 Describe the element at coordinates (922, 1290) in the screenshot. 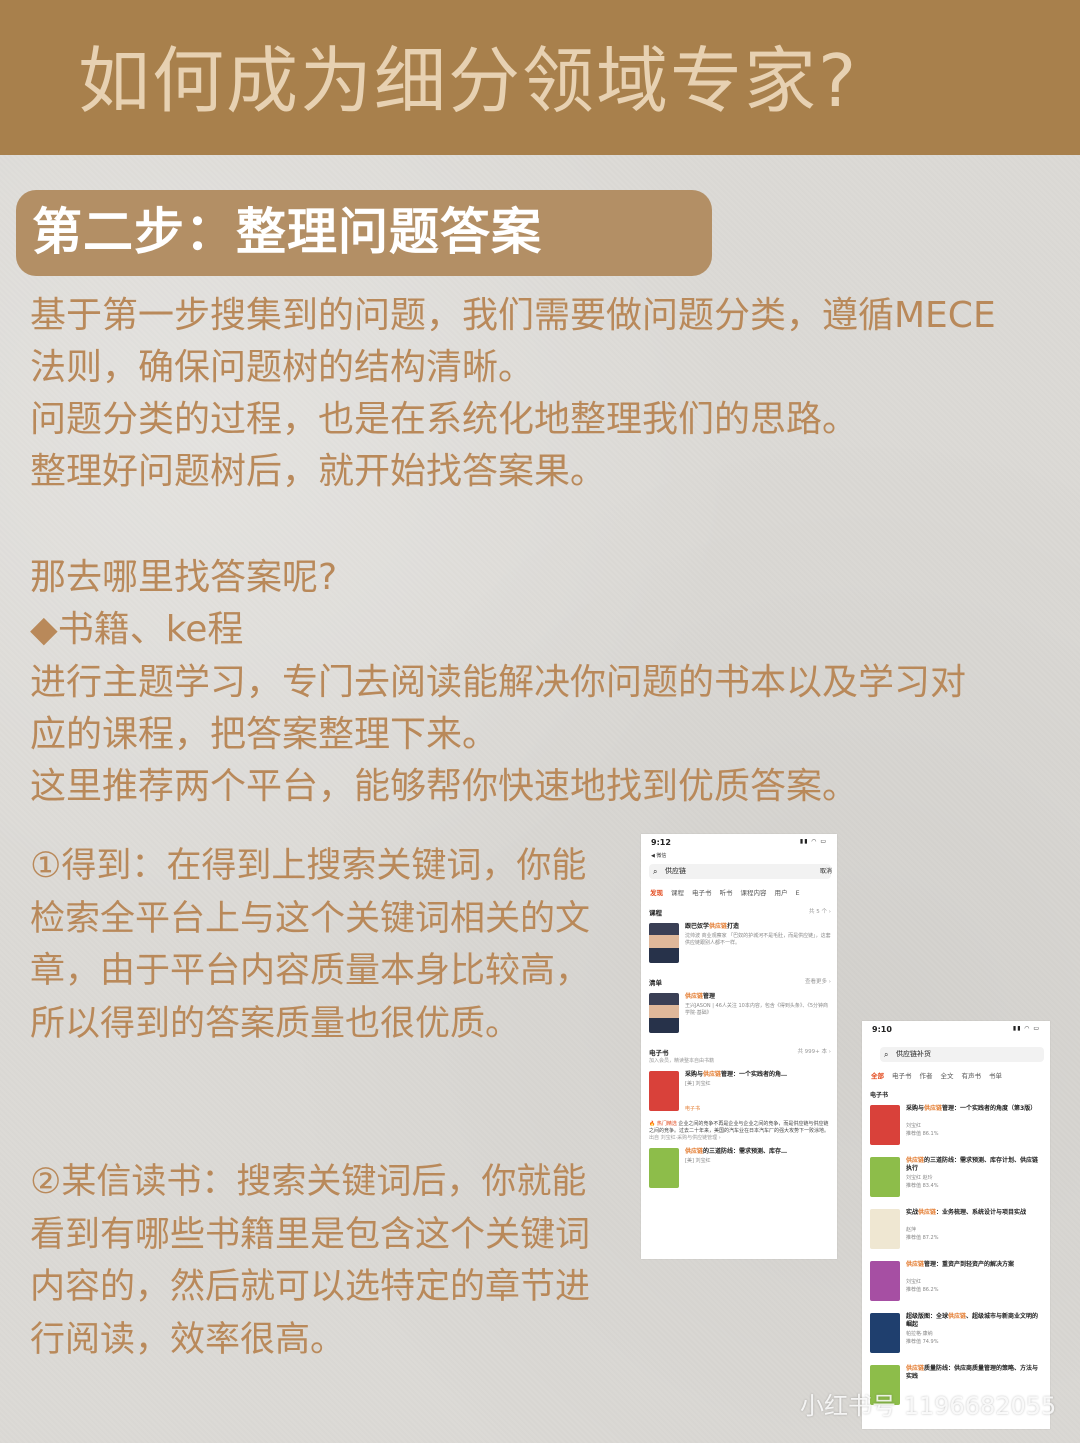

I see `book-rate: 推荐值 86.2%` at that location.